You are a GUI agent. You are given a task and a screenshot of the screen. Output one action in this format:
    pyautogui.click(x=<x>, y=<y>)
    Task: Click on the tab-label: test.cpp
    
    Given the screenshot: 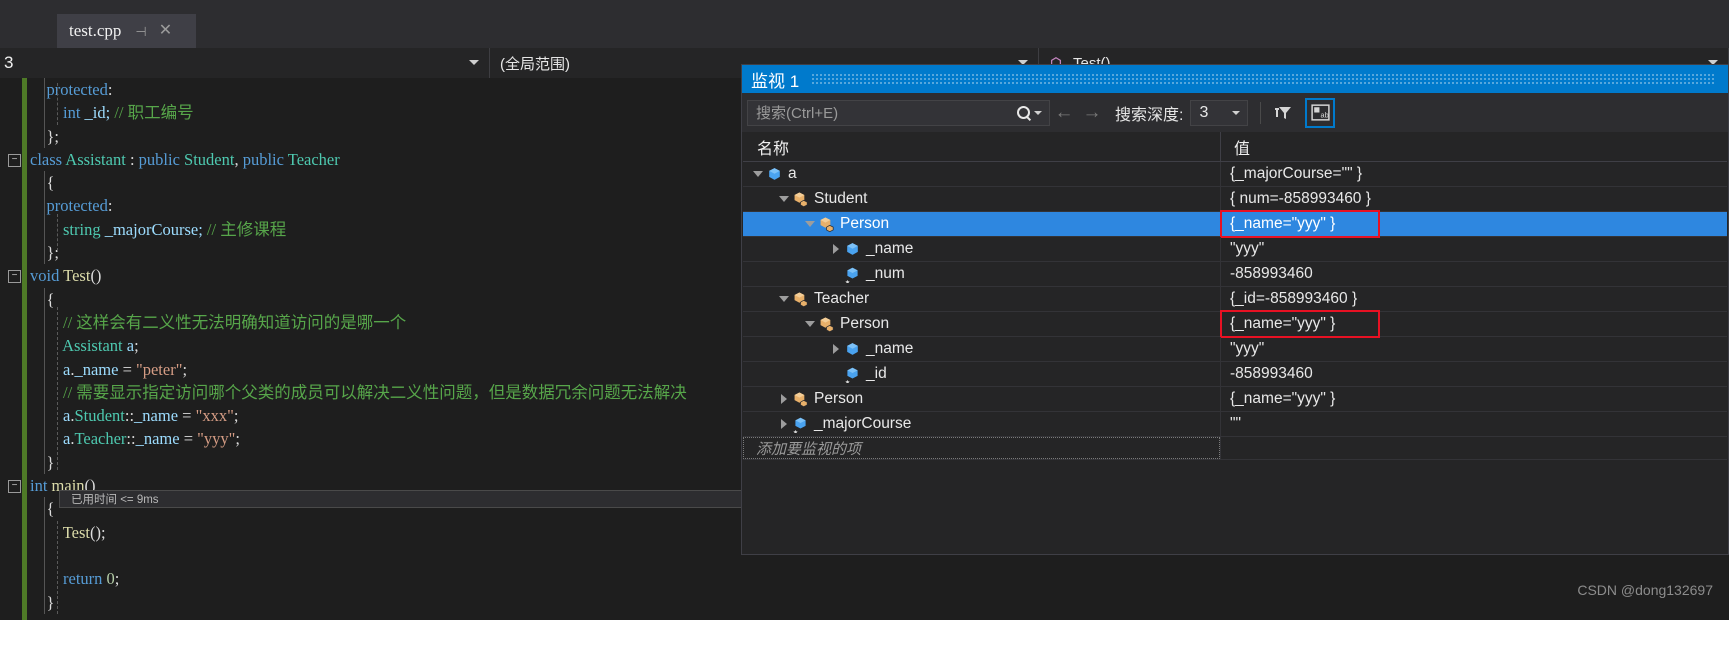 What is the action you would take?
    pyautogui.click(x=95, y=30)
    